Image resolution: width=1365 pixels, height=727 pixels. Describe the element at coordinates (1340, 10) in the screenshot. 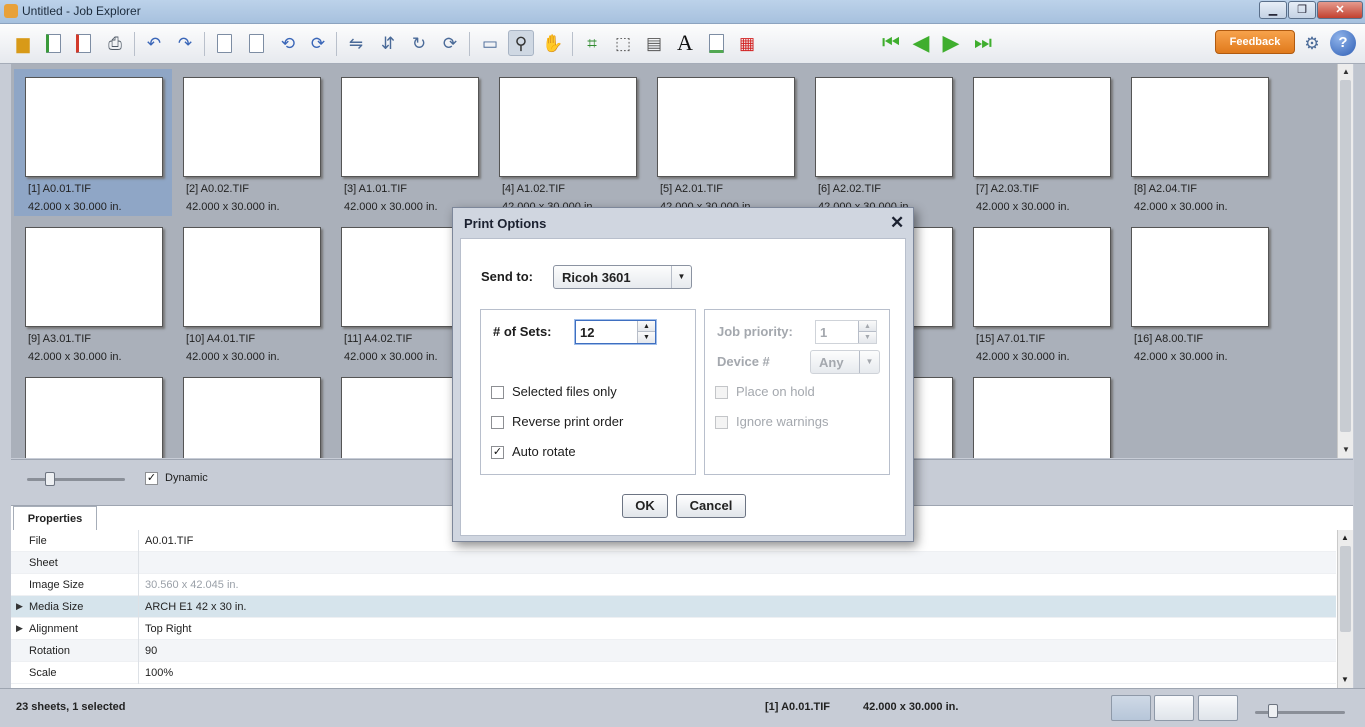

I see `close-button: ✕` at that location.